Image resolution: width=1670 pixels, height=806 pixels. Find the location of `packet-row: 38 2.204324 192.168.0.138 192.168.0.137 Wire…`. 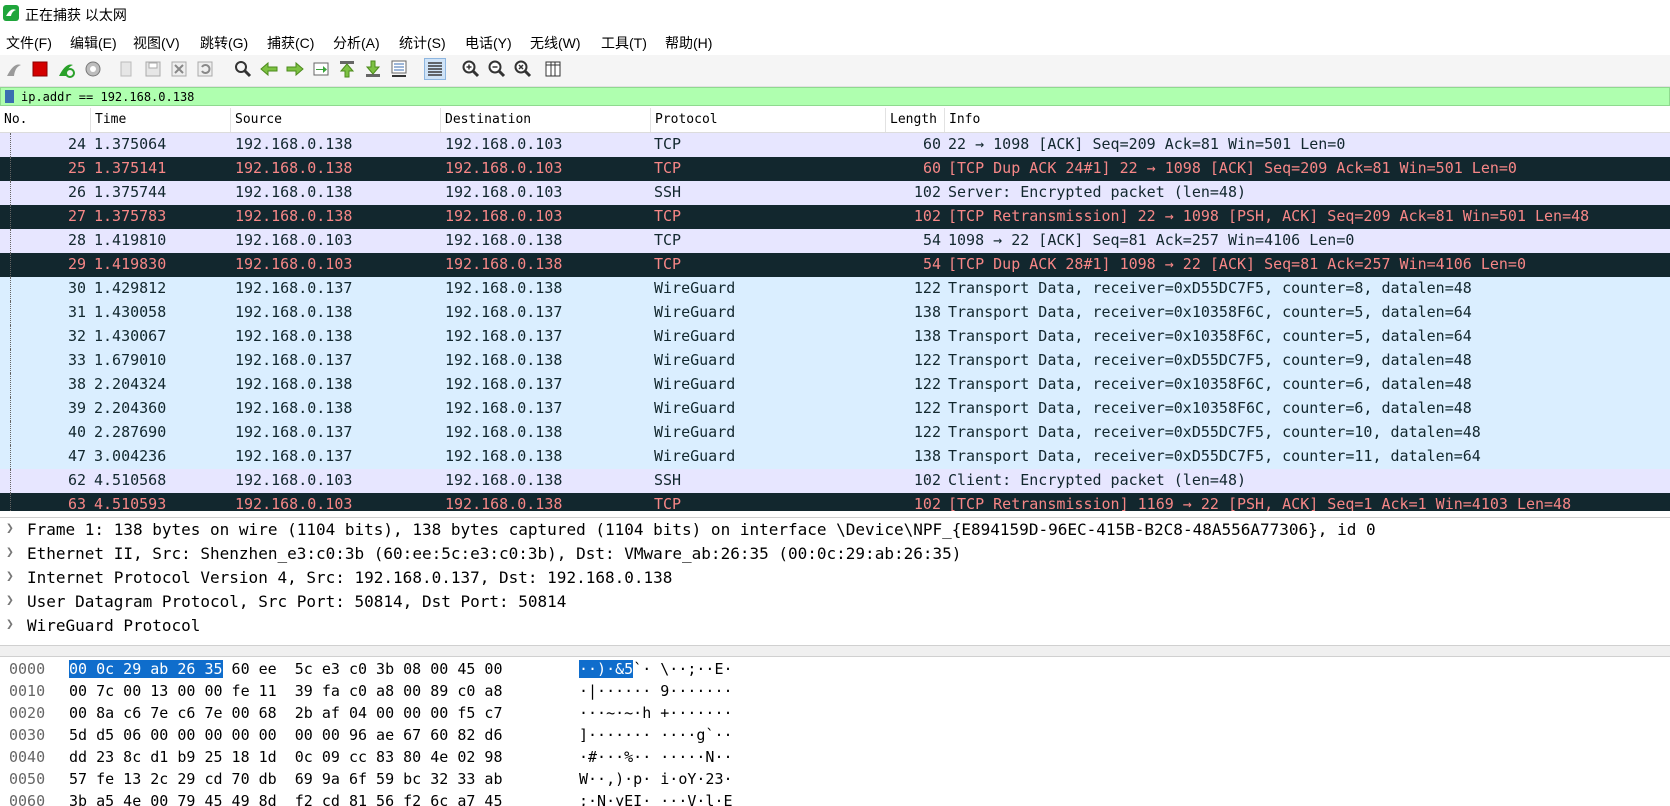

packet-row: 38 2.204324 192.168.0.138 192.168.0.137 Wire… is located at coordinates (835, 385).